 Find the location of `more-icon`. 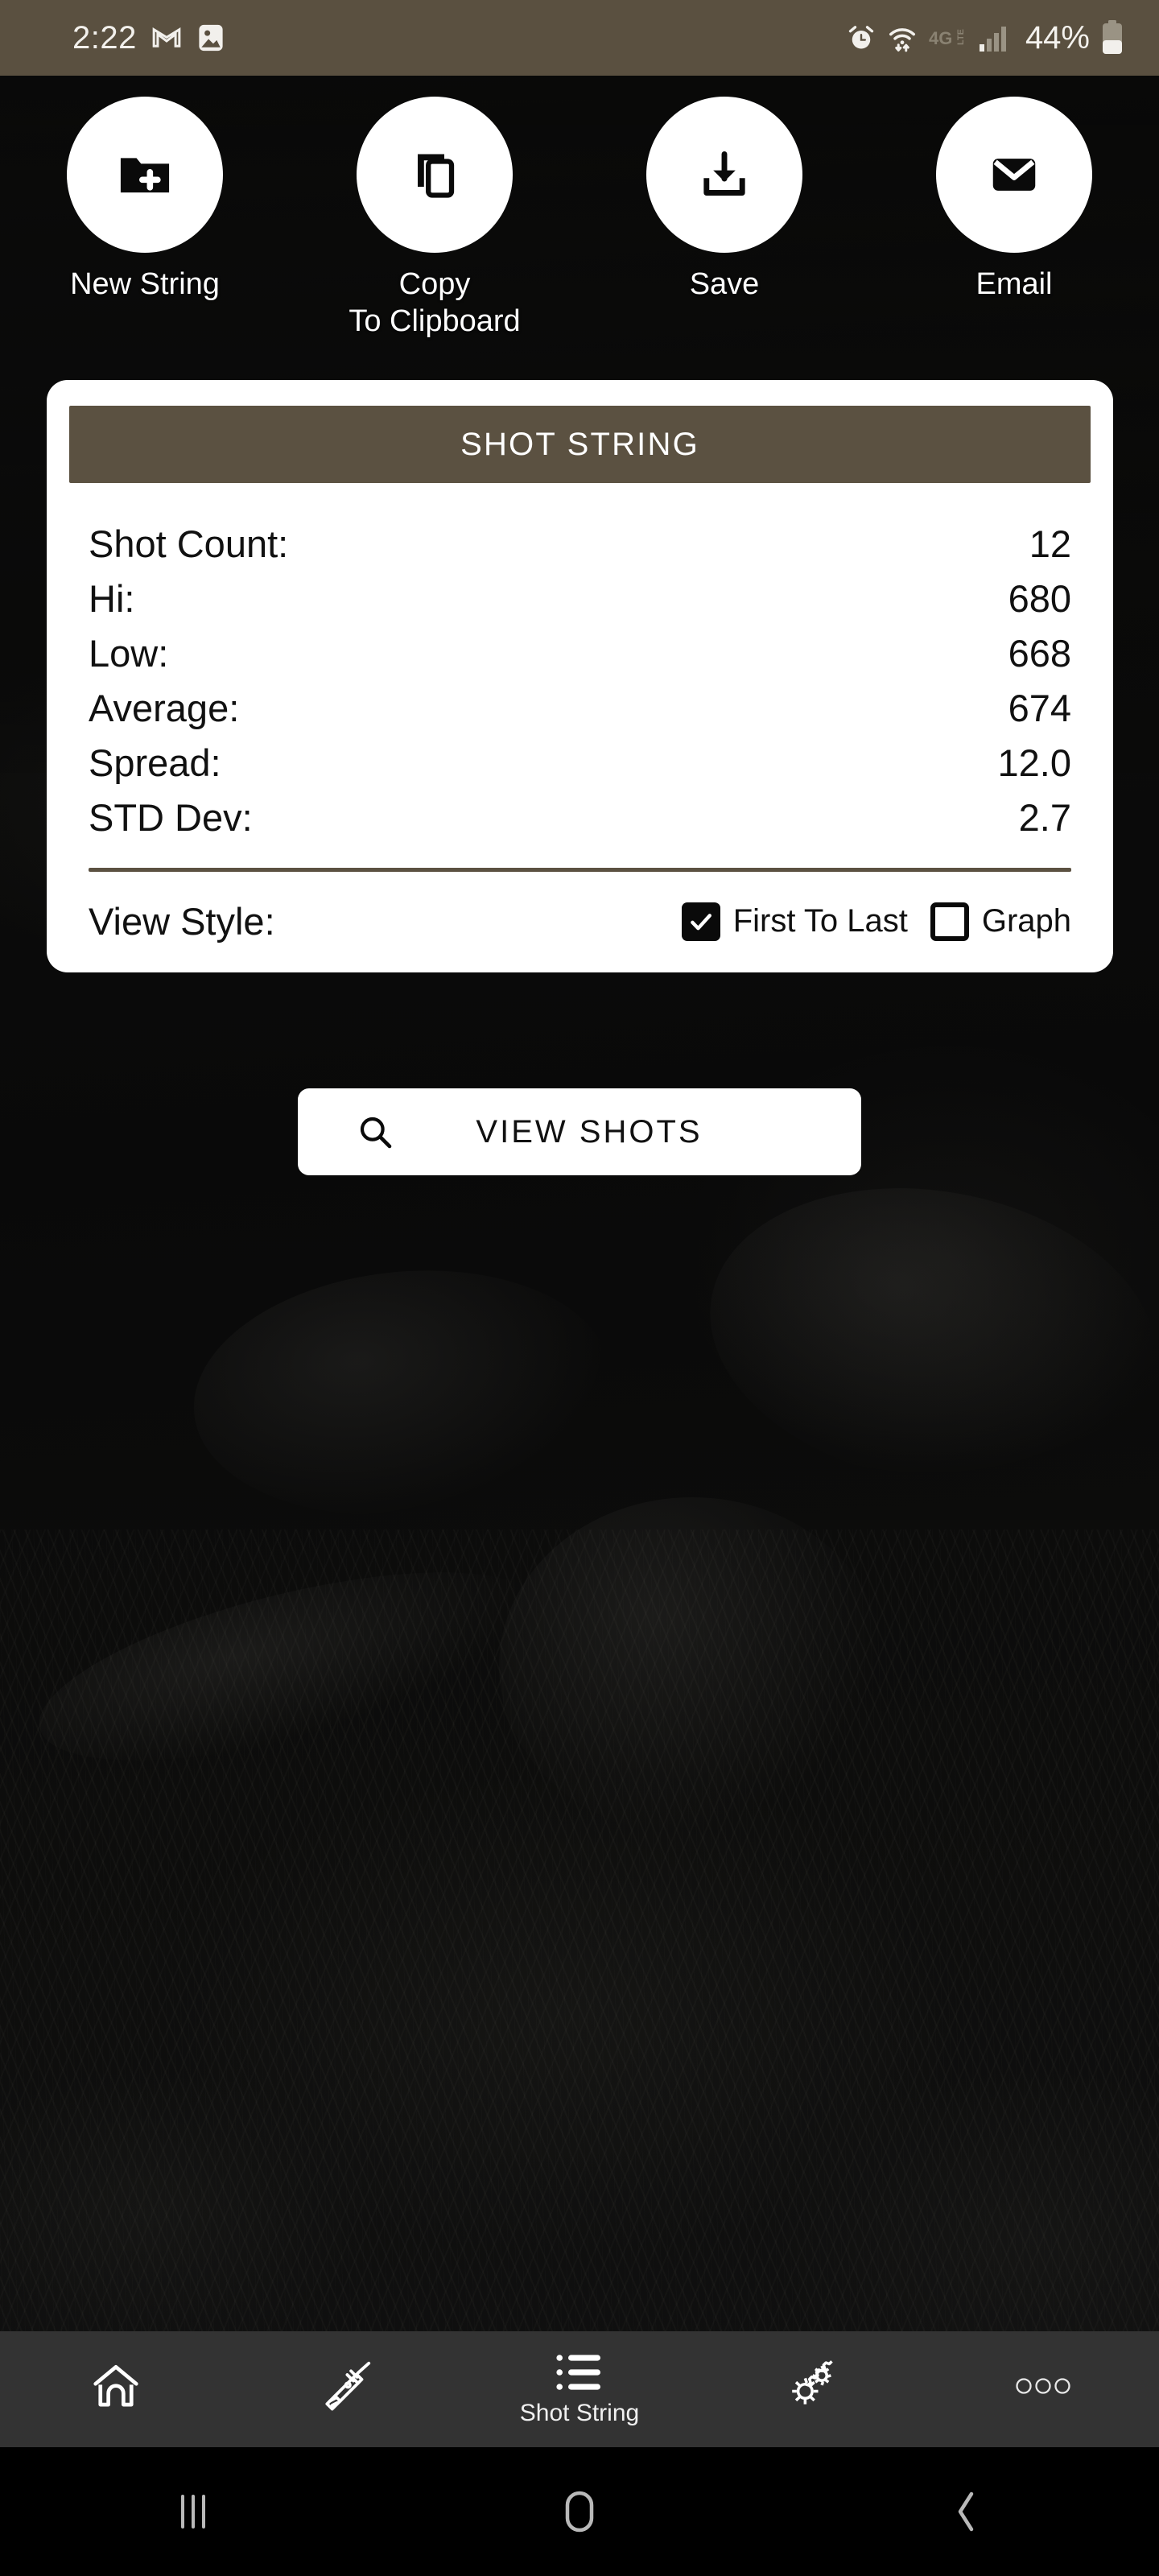

more-icon is located at coordinates (1043, 2386).